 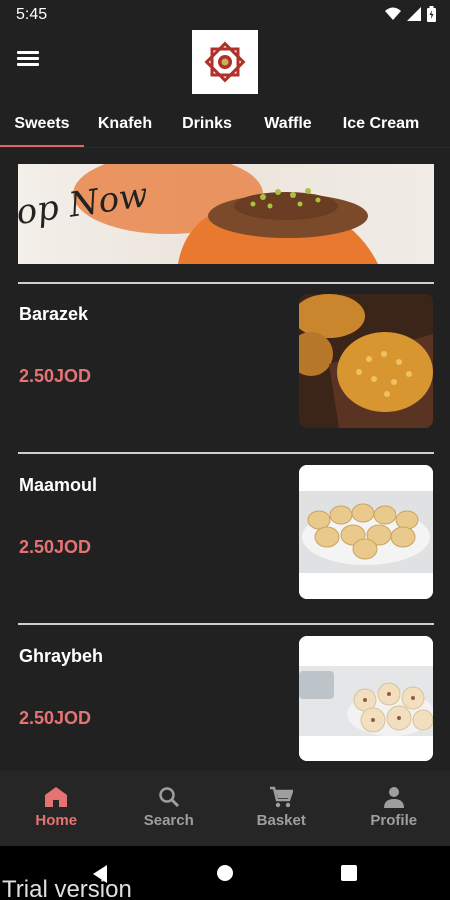 What do you see at coordinates (225, 15) in the screenshot?
I see `status-bar: 5:45` at bounding box center [225, 15].